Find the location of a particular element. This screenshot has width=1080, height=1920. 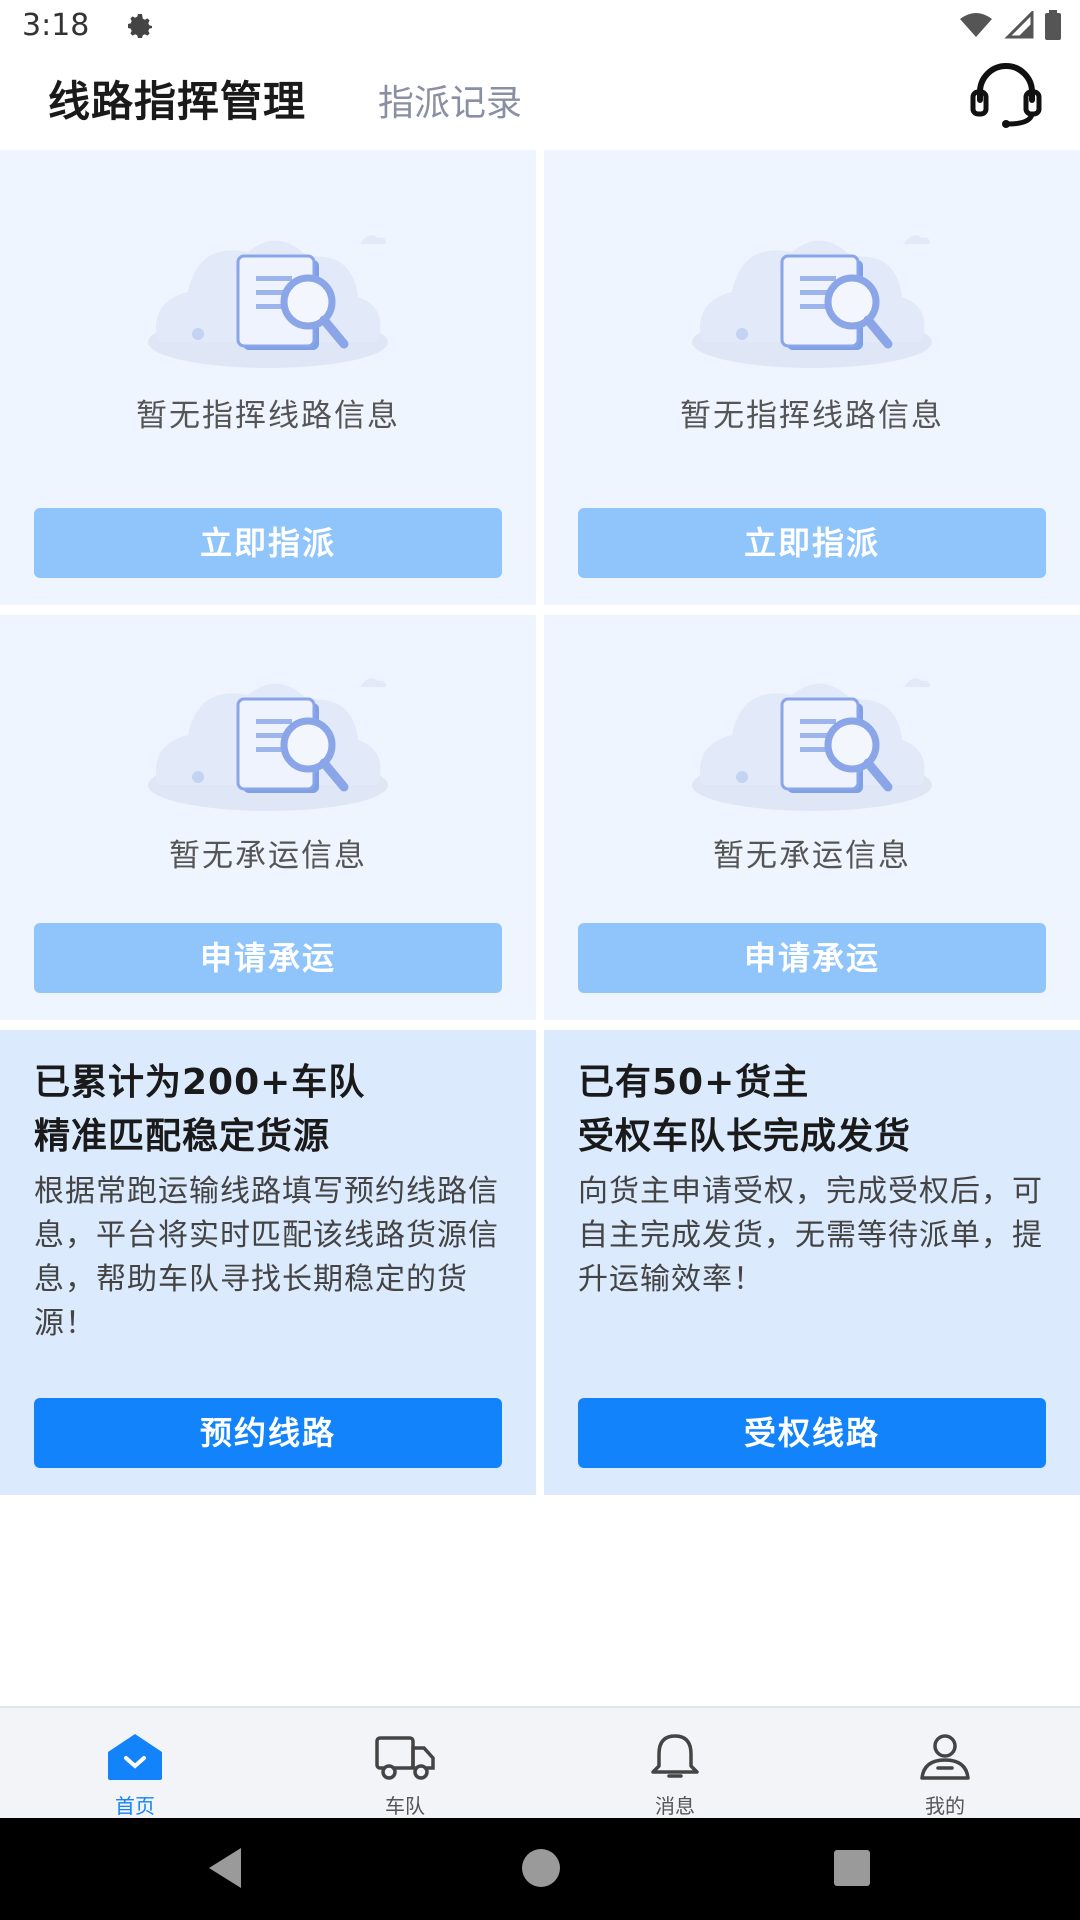

tab-dispatch-record: 指派记录 is located at coordinates (450, 100).